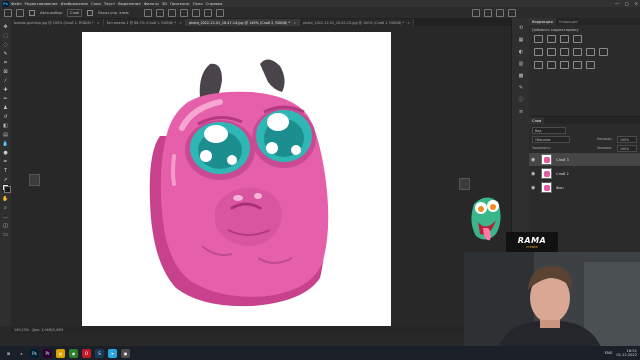 The image size is (640, 360). Describe the element at coordinates (16, 3) in the screenshot. I see `menu-file: Файл` at that location.